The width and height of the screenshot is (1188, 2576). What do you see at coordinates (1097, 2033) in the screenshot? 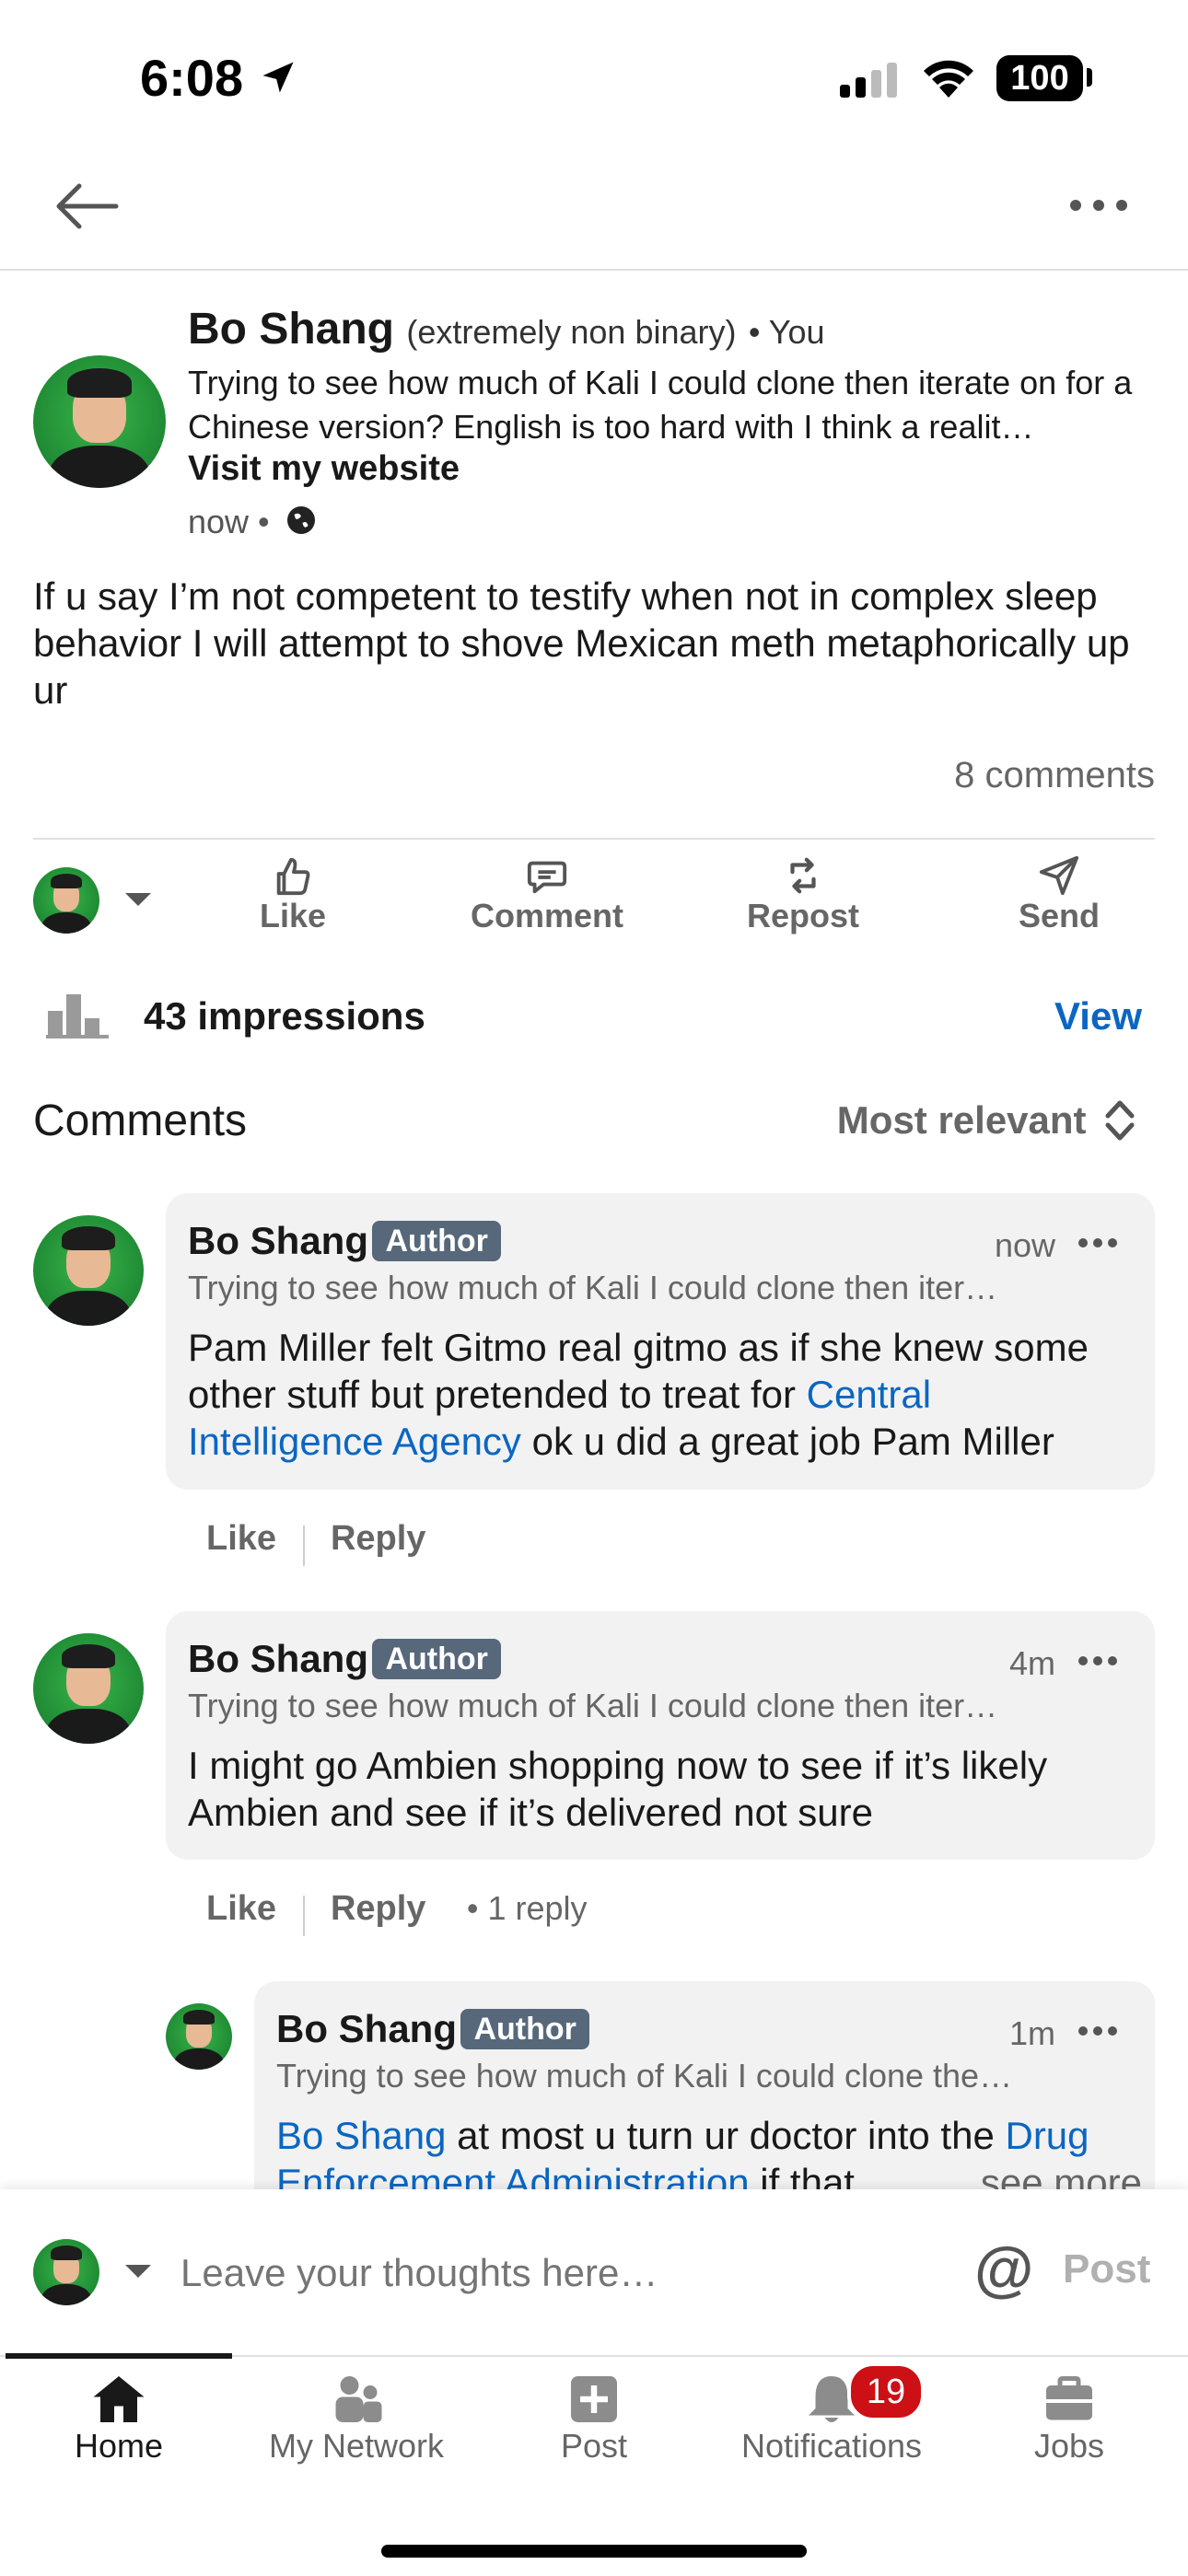
I see `reply-more-icon` at bounding box center [1097, 2033].